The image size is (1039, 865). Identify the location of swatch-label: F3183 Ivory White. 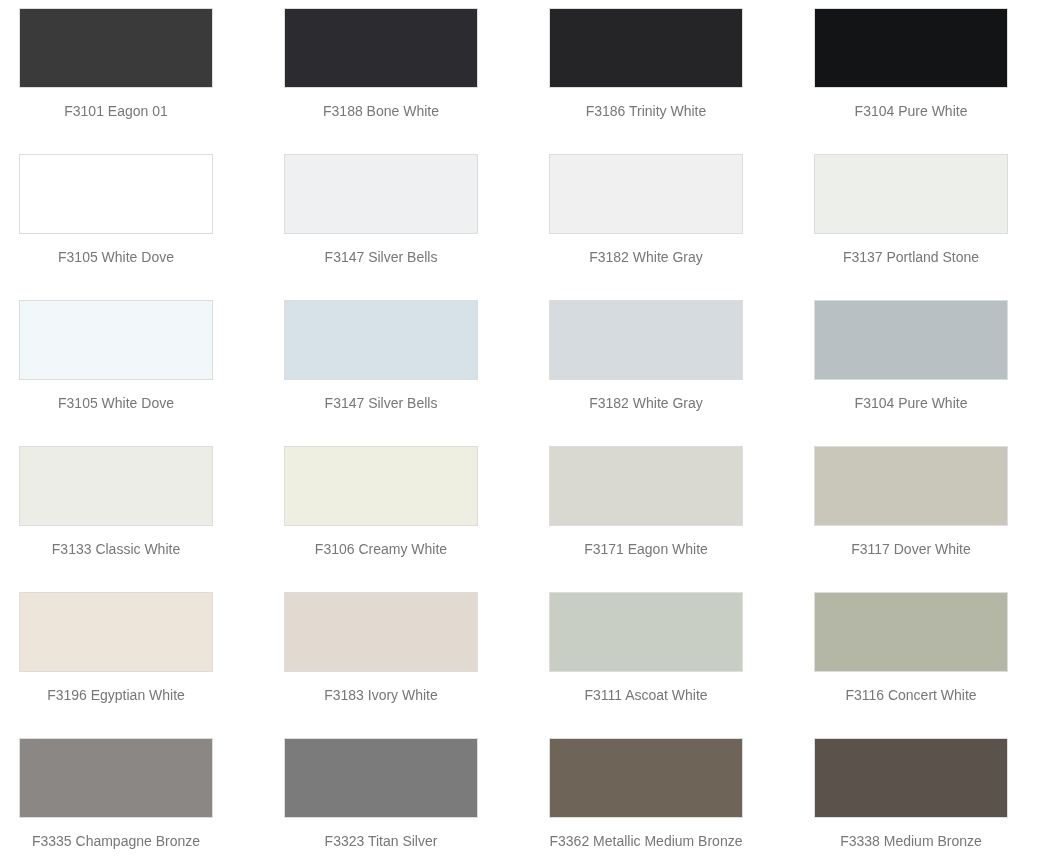
(381, 695).